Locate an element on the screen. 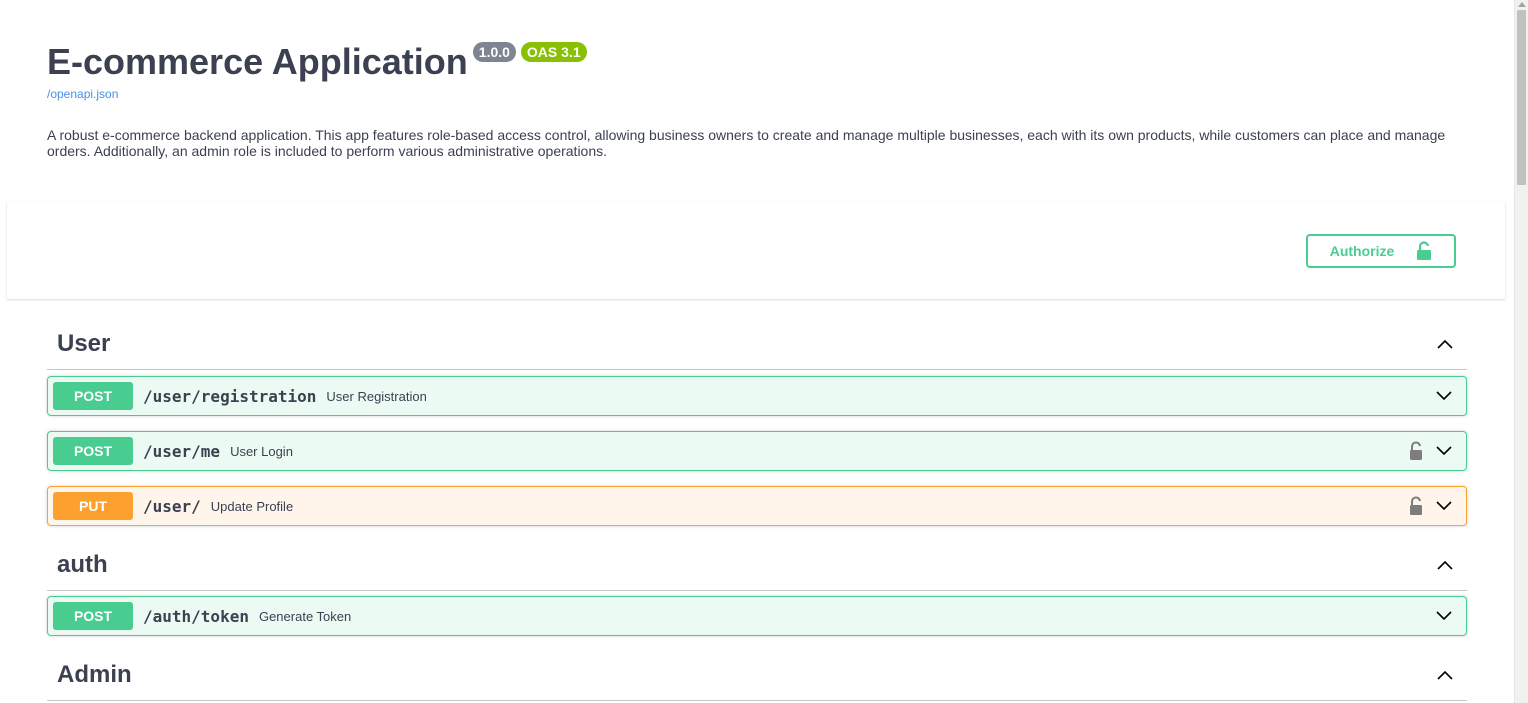 This screenshot has height=703, width=1528. tag-name-admin: Admin is located at coordinates (94, 674).